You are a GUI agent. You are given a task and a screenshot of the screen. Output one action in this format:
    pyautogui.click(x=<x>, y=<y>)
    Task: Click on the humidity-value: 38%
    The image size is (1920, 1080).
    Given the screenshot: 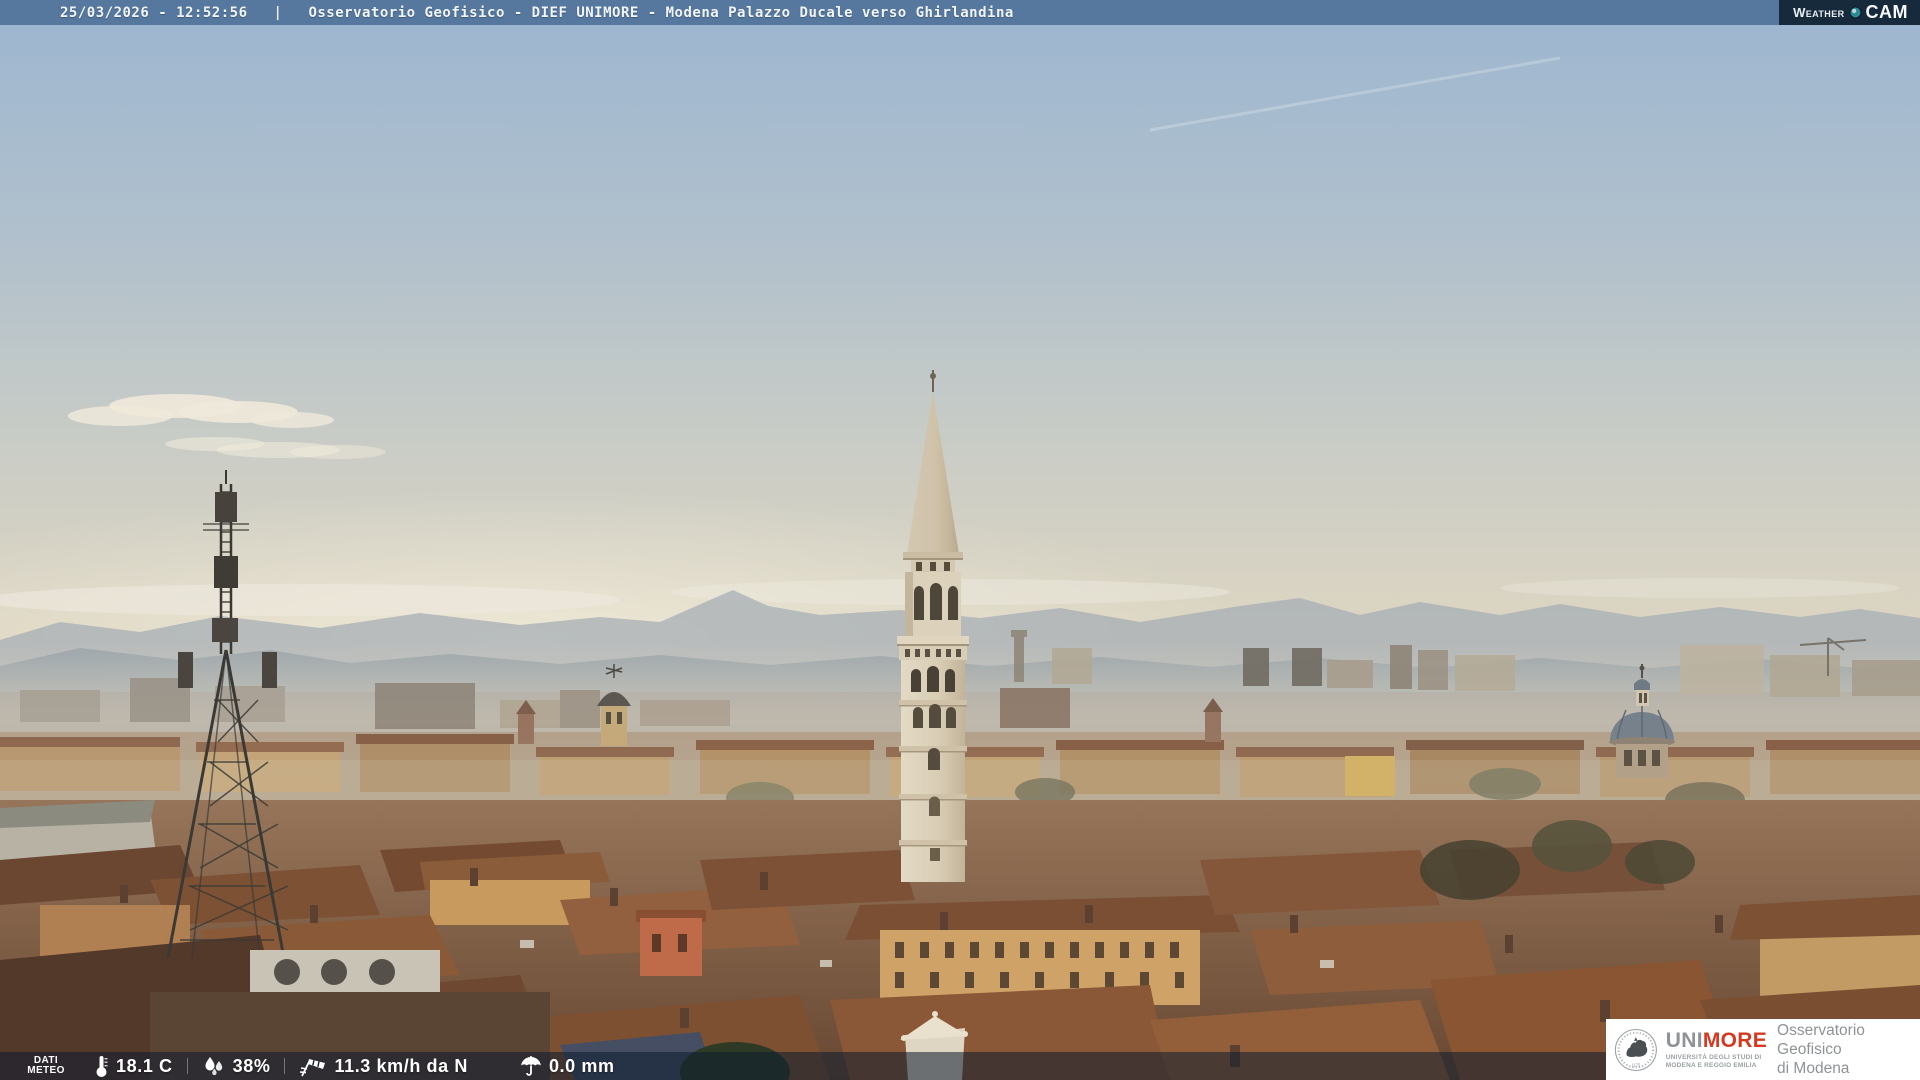 What is the action you would take?
    pyautogui.click(x=251, y=1065)
    